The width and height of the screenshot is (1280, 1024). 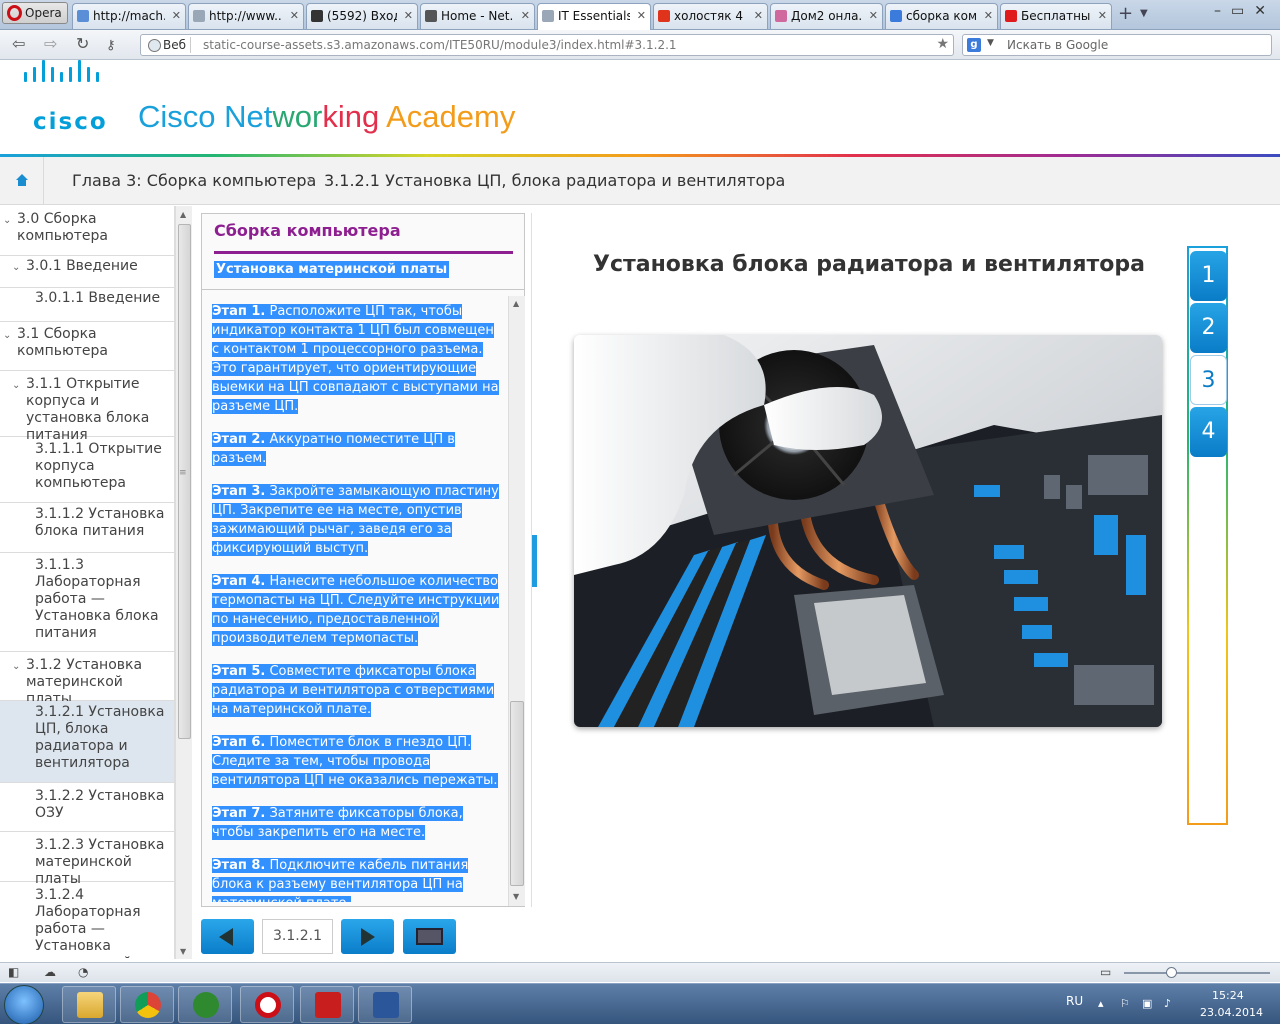 What do you see at coordinates (1117, 45) in the screenshot?
I see `search-field: g ▼ Искать в Google` at bounding box center [1117, 45].